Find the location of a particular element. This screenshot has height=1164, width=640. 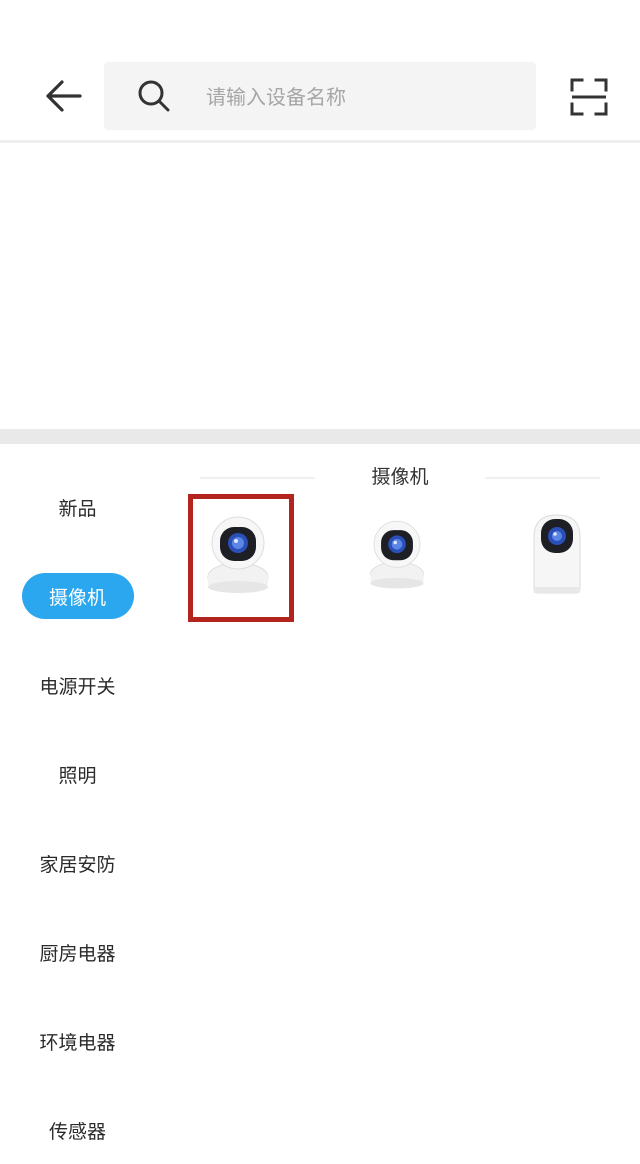

sidebar-item-power-switch: 电源开关 is located at coordinates (77, 685).